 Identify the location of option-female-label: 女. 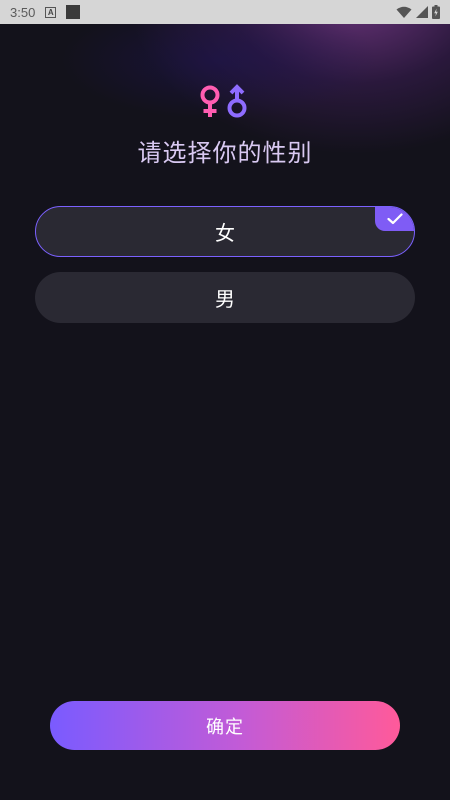
(225, 233).